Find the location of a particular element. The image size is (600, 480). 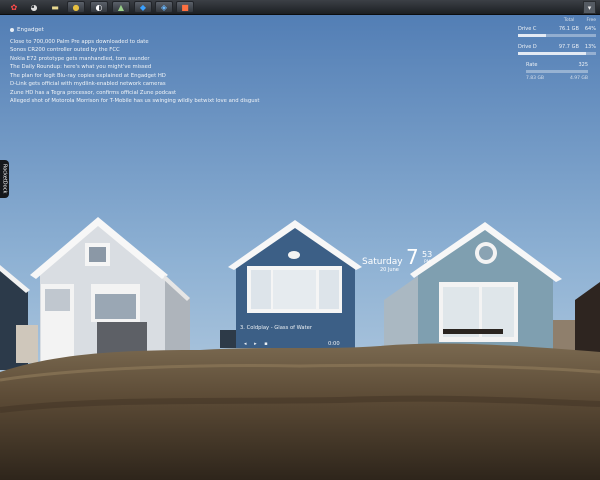

dock-side-tab: RocketDock is located at coordinates (4, 179).